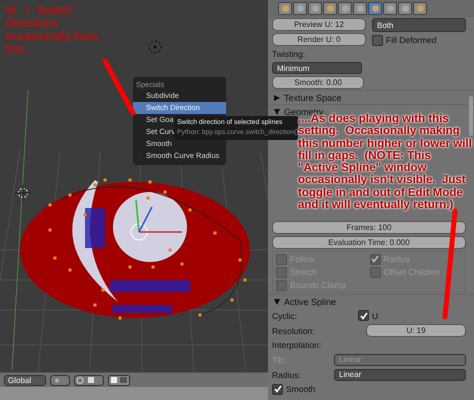  Describe the element at coordinates (376, 315) in the screenshot. I see `checkbox-label: U` at that location.